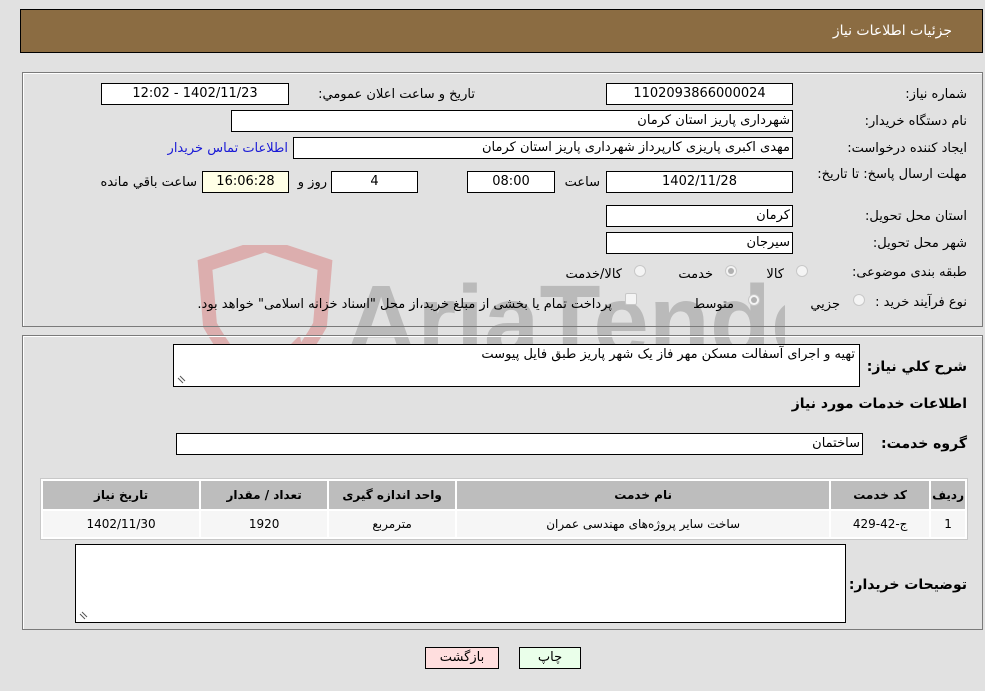 The width and height of the screenshot is (985, 691). Describe the element at coordinates (396, 94) in the screenshot. I see `announce-datetime-label: تاریخ و ساعت اعلان عمومي:` at that location.